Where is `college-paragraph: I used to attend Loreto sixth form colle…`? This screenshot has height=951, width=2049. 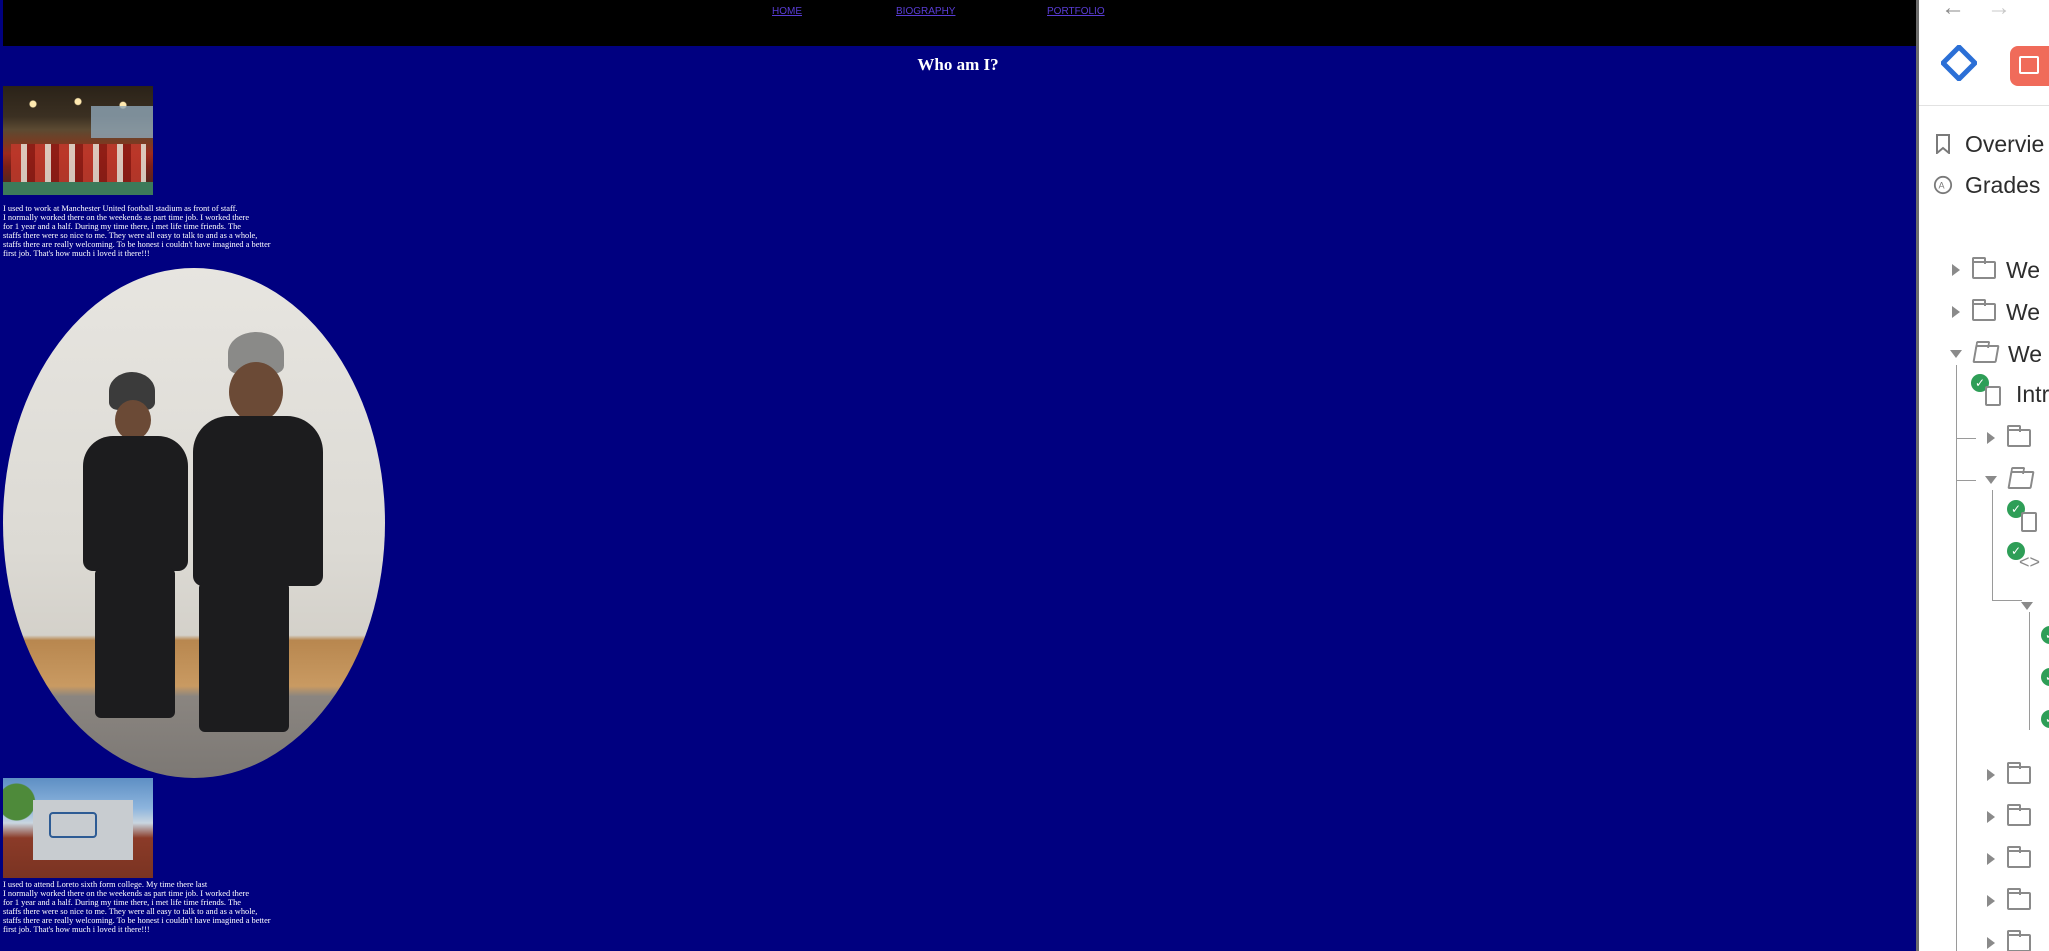 college-paragraph: I used to attend Loreto sixth form colle… is located at coordinates (137, 907).